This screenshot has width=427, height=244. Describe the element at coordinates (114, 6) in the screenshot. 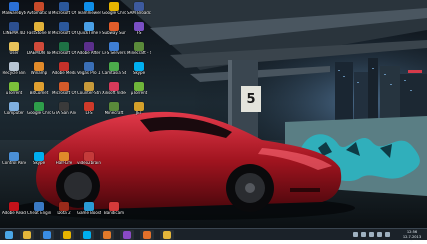

I see `chrome-icon` at that location.